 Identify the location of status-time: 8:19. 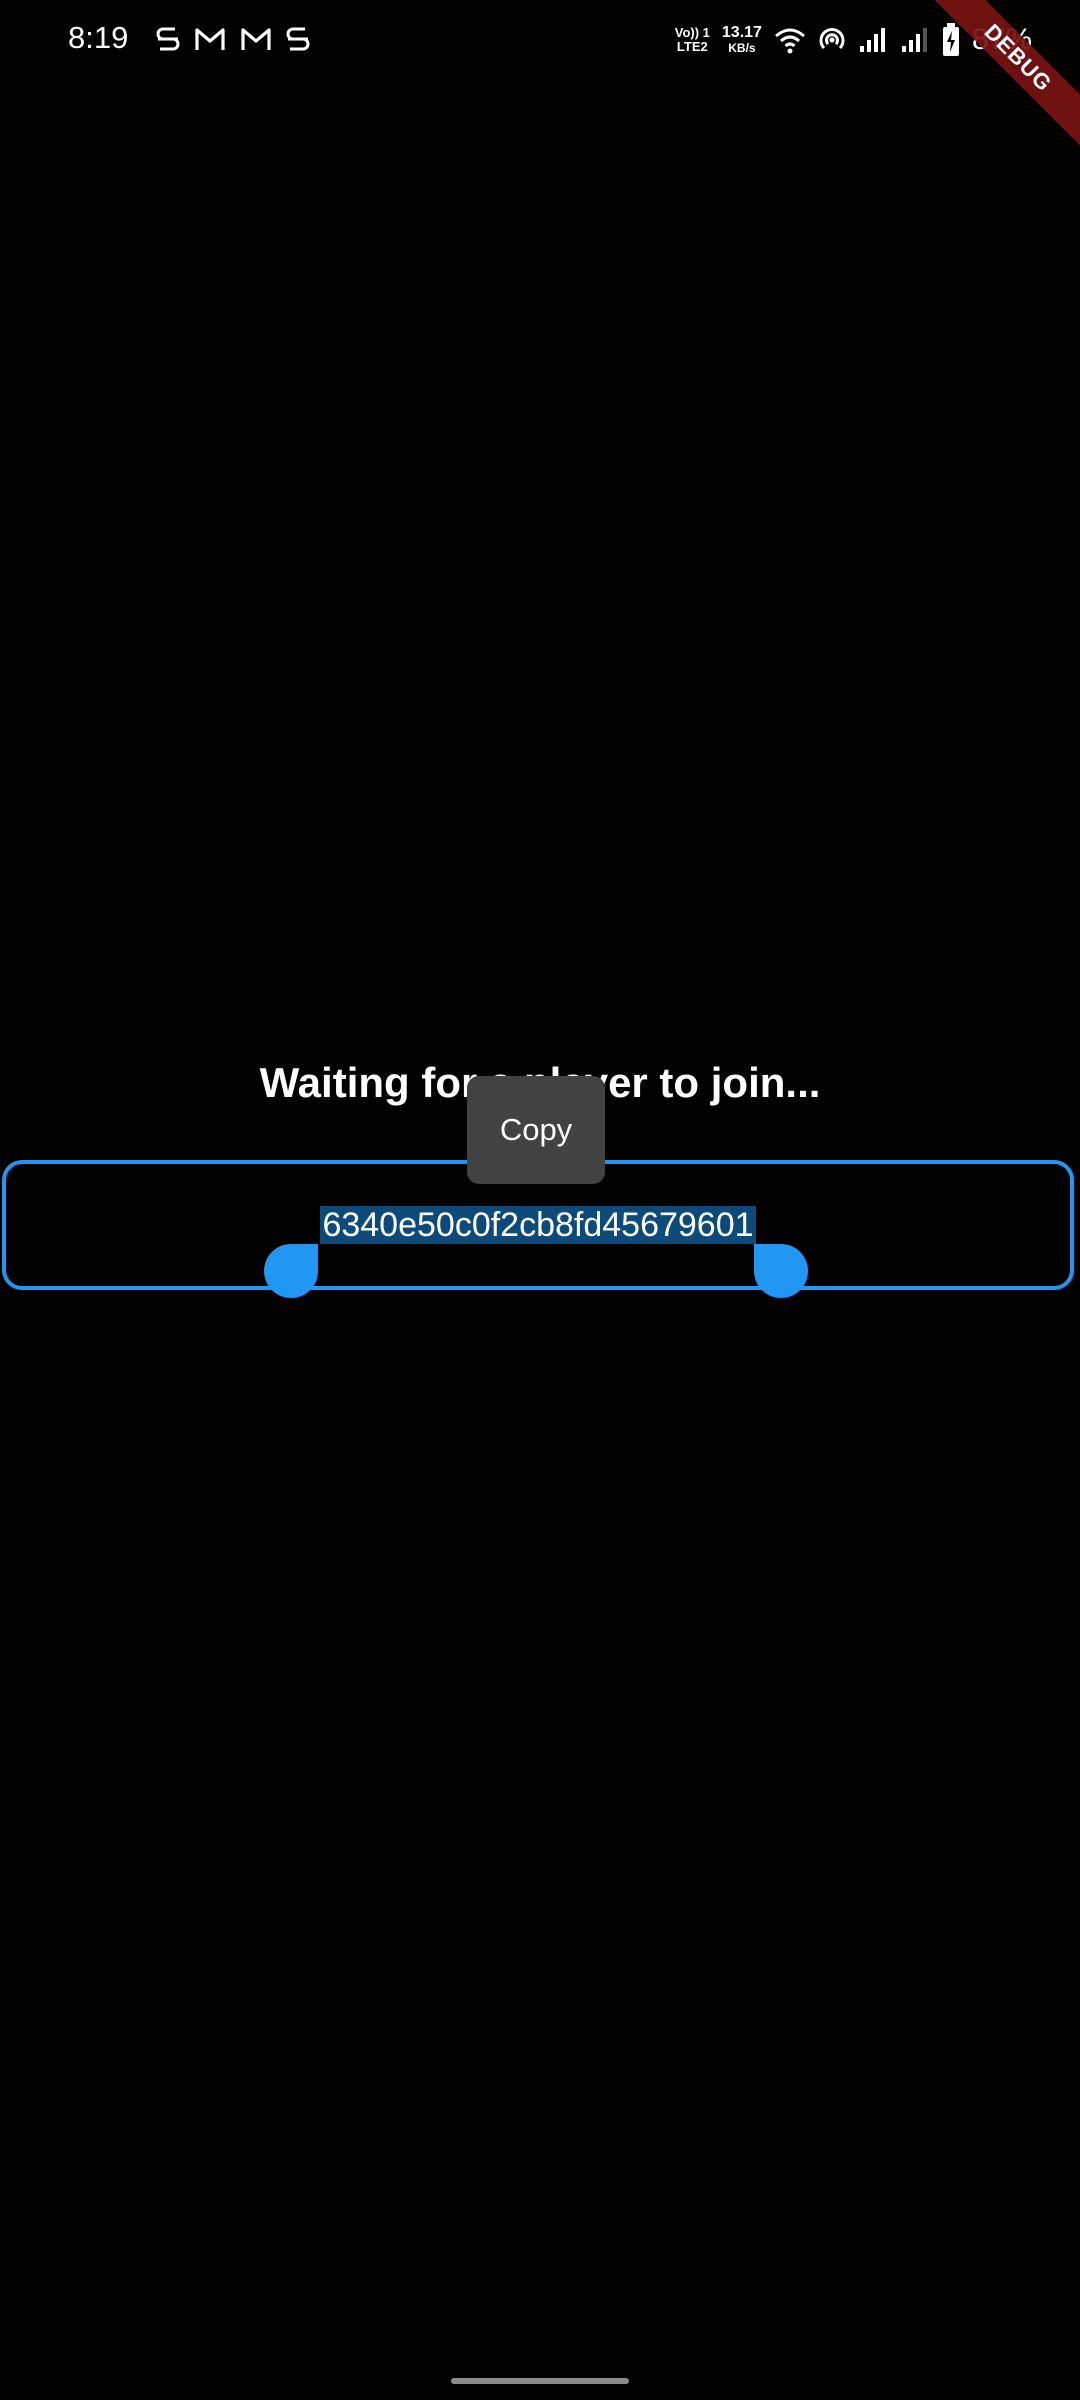
(98, 37).